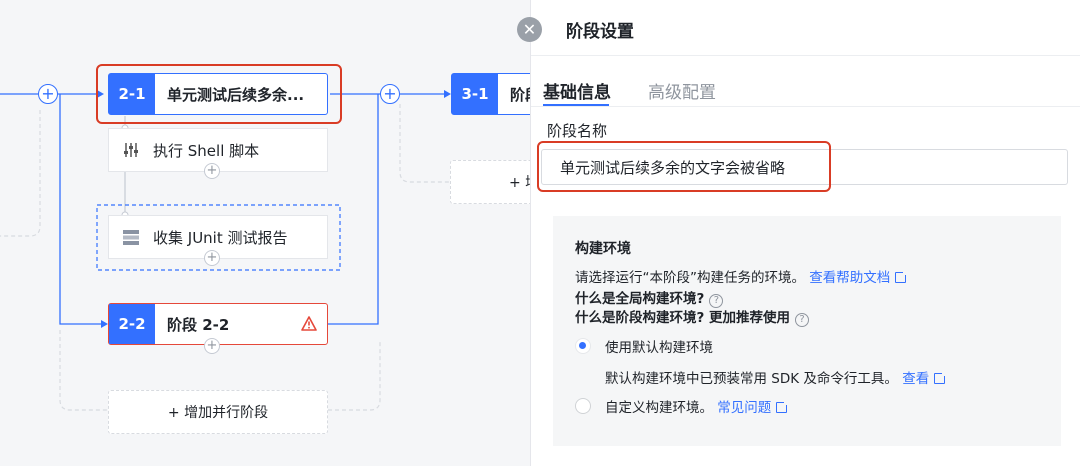 Image resolution: width=1080 pixels, height=466 pixels. I want to click on stage-number: 2-2, so click(132, 324).